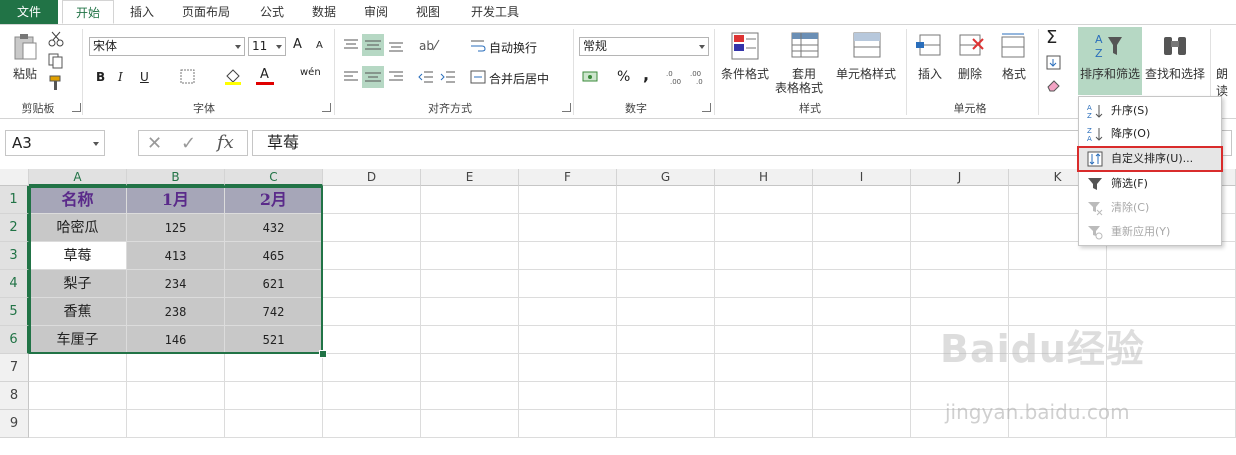 This screenshot has height=455, width=1236. What do you see at coordinates (78, 200) in the screenshot?
I see `table-cell: 名称` at bounding box center [78, 200].